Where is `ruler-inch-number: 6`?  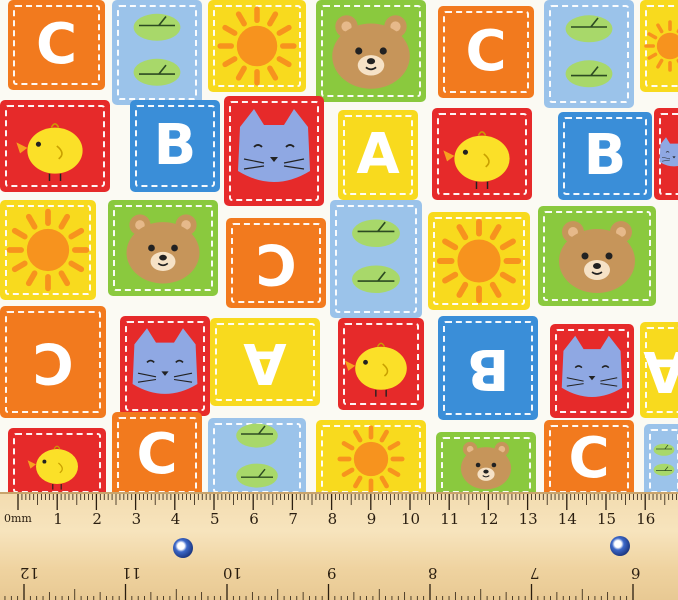 ruler-inch-number: 6 is located at coordinates (636, 573).